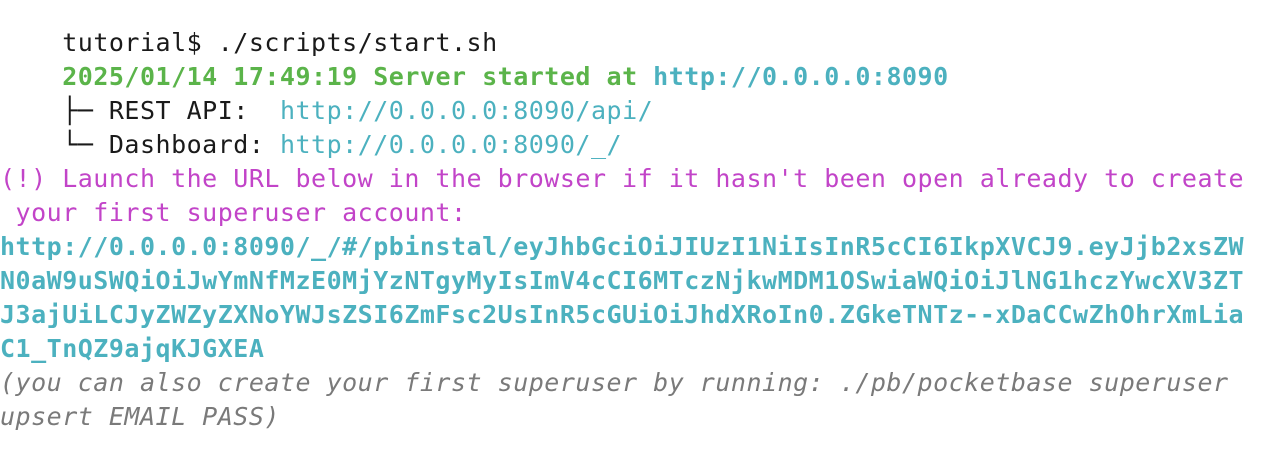 Image resolution: width=1286 pixels, height=464 pixels. Describe the element at coordinates (132, 349) in the screenshot. I see `install-url-line-4: C1_TnQZ9ajqKJGXEA` at that location.